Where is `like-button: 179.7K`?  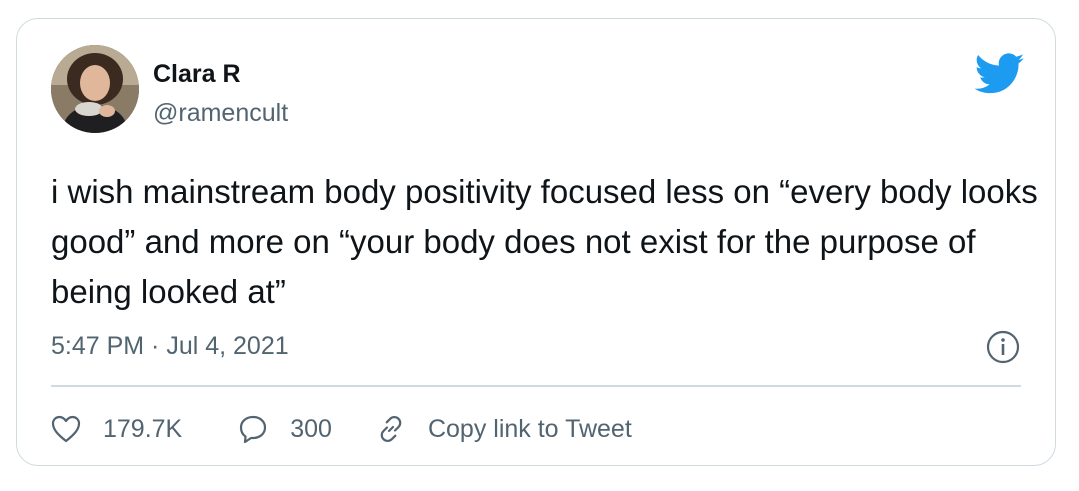
like-button: 179.7K is located at coordinates (116, 429).